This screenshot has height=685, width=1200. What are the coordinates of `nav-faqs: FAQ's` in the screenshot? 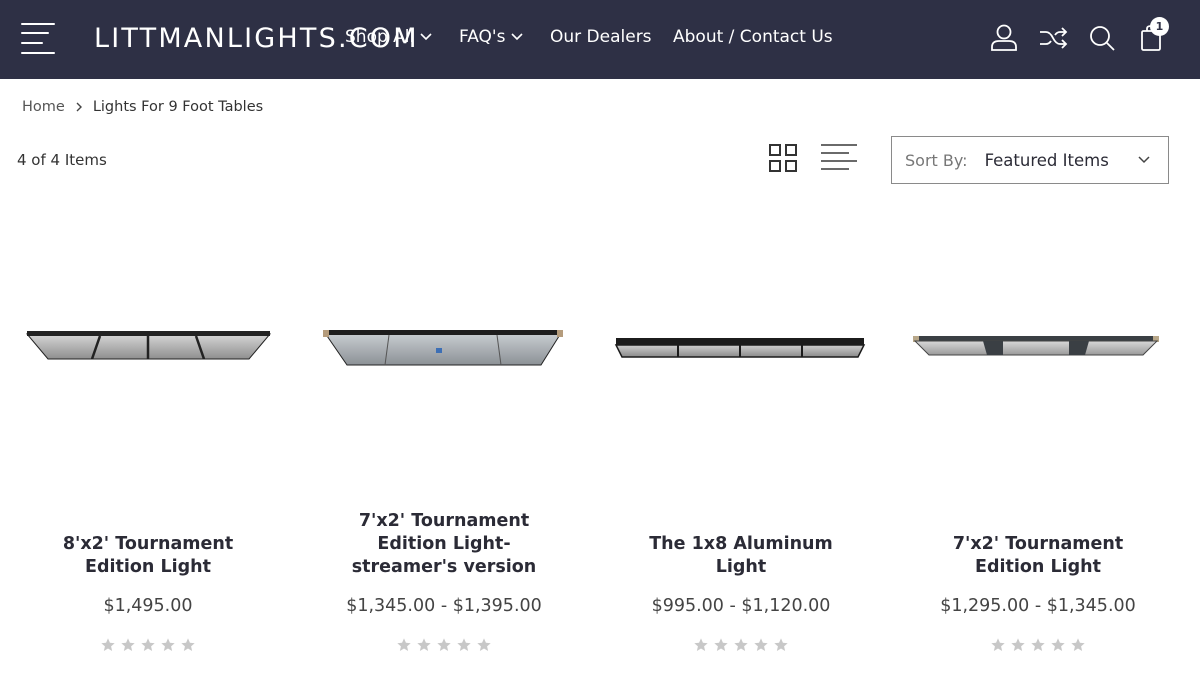 It's located at (491, 37).